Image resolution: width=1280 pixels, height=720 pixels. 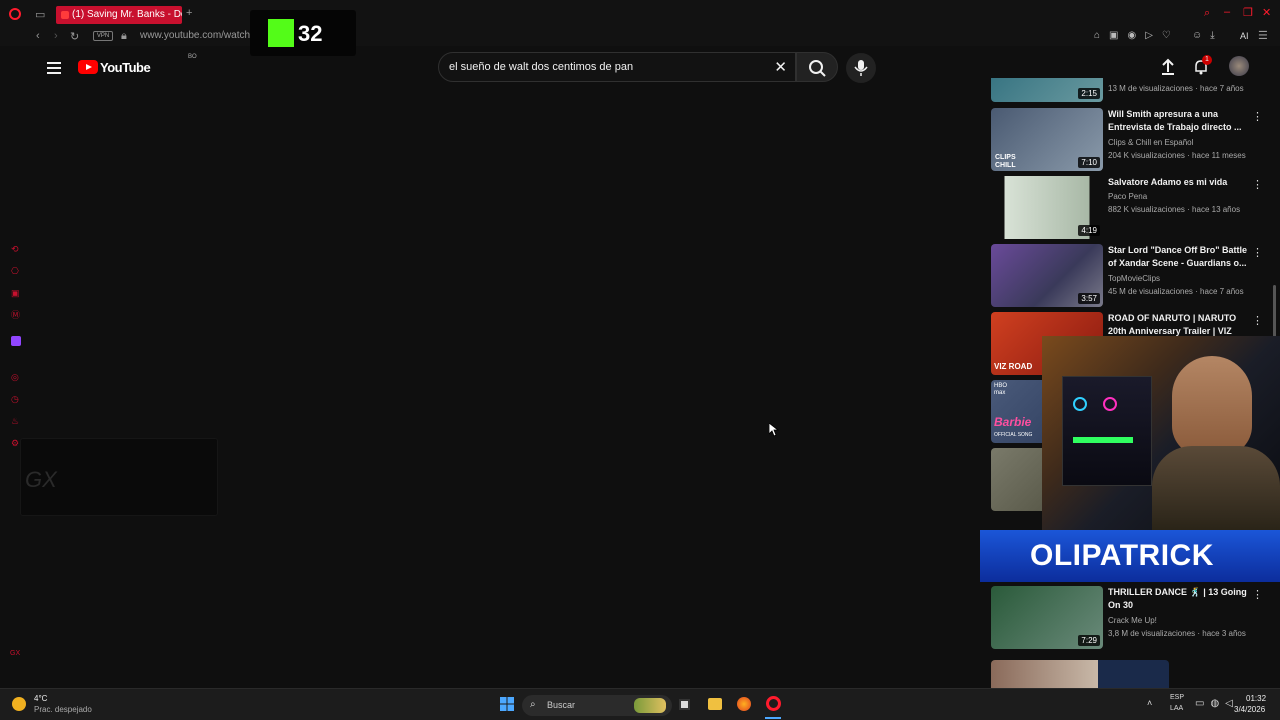 I want to click on maximize-button: ❐, so click(x=1248, y=12).